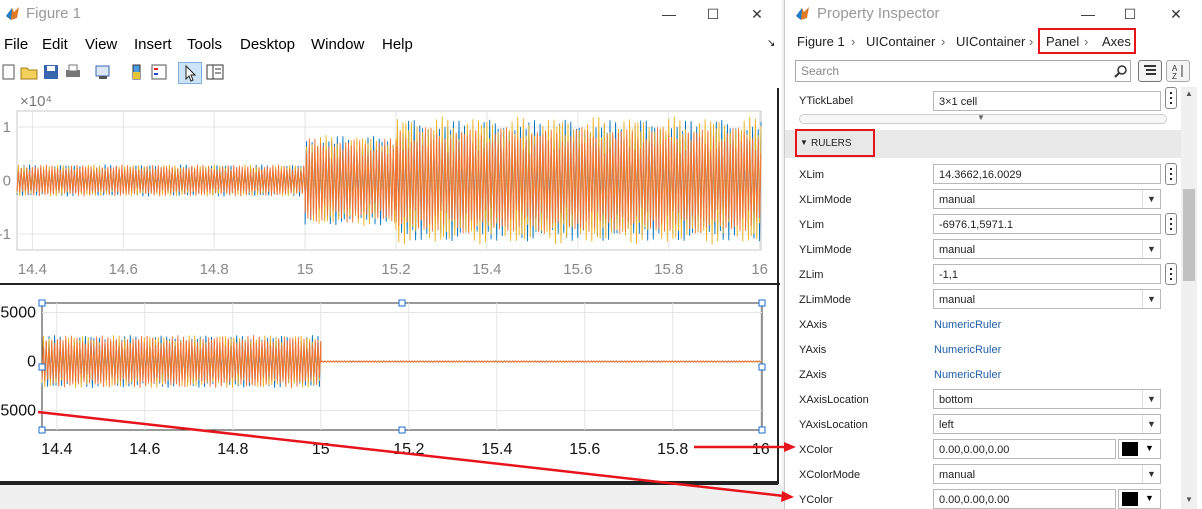  I want to click on collapse-bar: ▼, so click(983, 118).